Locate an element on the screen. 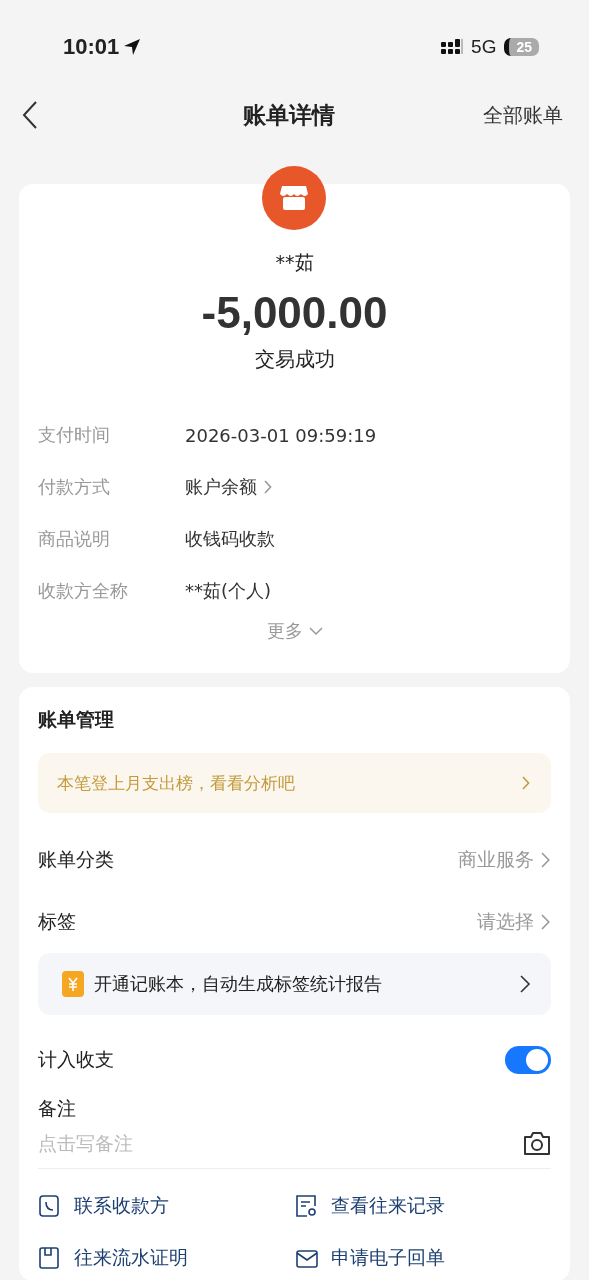 The image size is (589, 1280). document-icon is located at coordinates (50, 1258).